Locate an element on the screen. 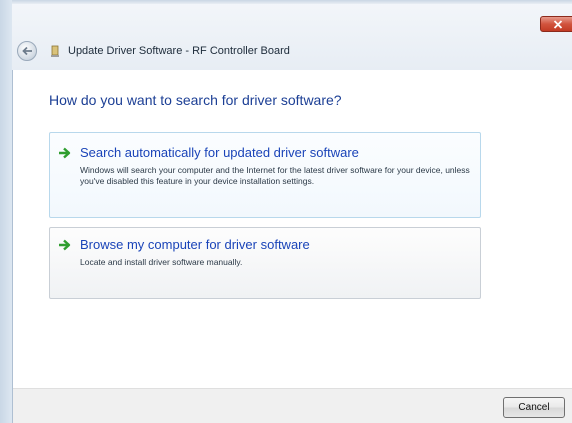 The width and height of the screenshot is (572, 423). back-arrow-icon is located at coordinates (27, 51).